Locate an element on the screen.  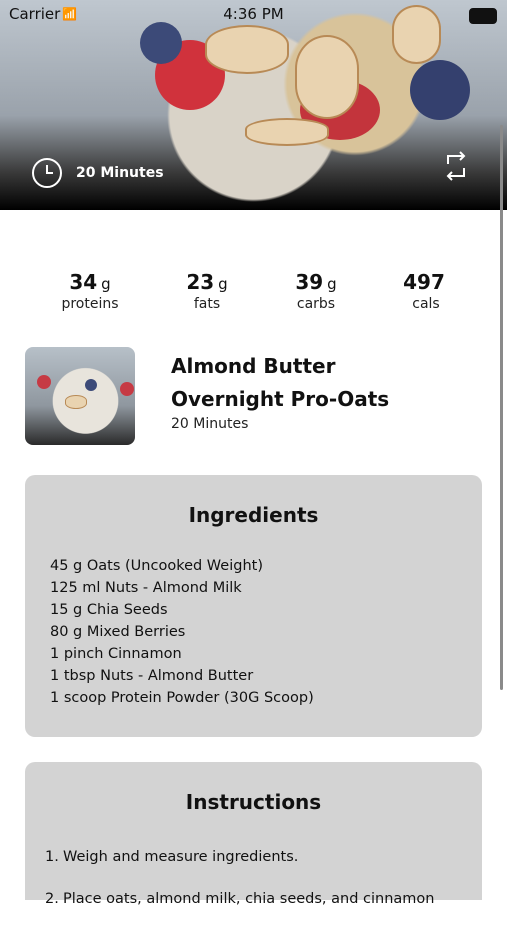
stat-value: 39 is located at coordinates (309, 282).